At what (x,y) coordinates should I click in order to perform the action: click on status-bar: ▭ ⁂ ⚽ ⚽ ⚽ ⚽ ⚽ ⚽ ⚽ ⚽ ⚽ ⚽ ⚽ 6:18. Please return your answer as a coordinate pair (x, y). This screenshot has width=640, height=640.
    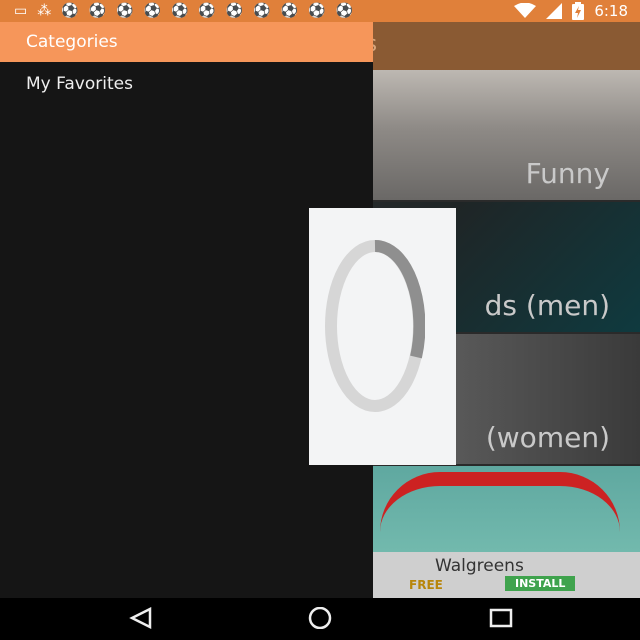
    Looking at the image, I should click on (320, 11).